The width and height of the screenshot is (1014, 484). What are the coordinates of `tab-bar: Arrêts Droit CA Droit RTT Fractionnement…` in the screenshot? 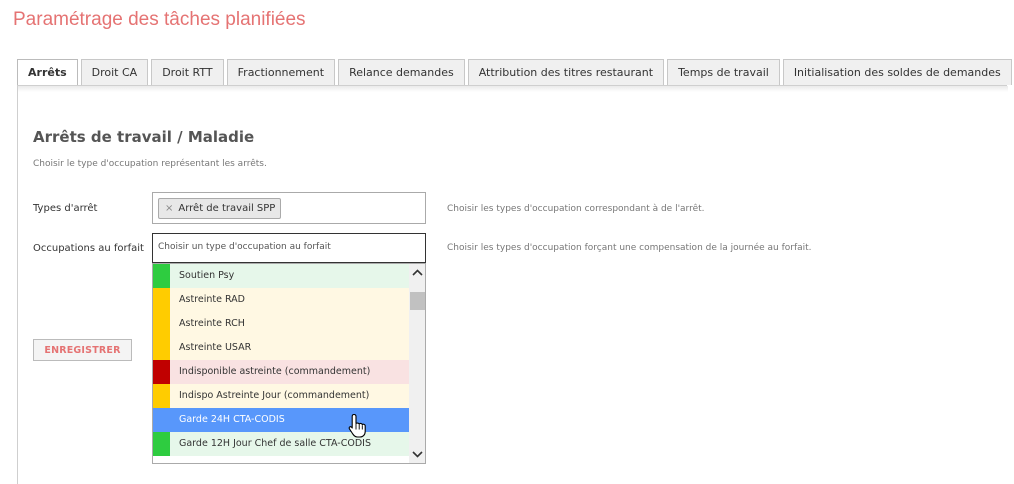 It's located at (515, 72).